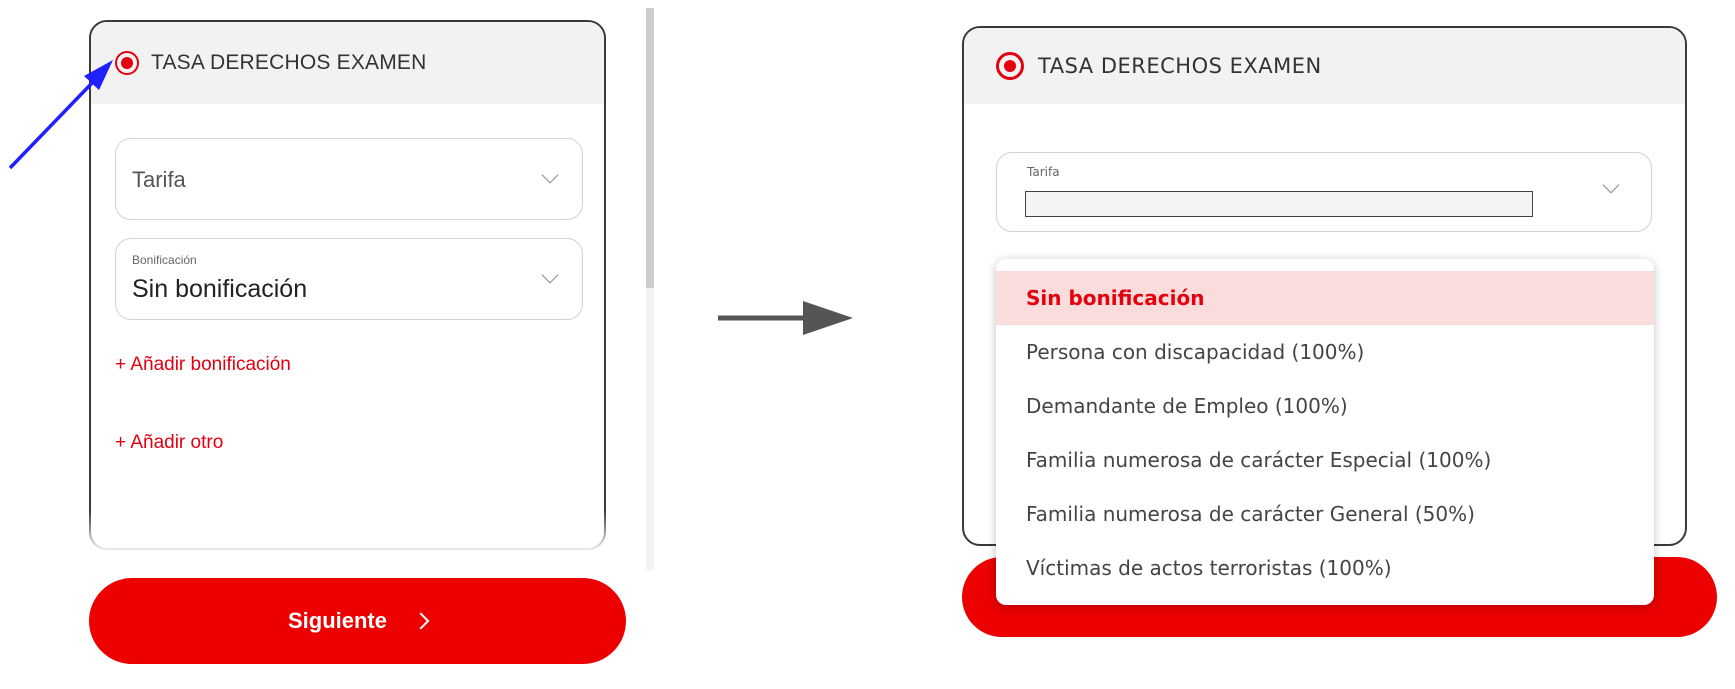 This screenshot has height=689, width=1735. Describe the element at coordinates (1180, 66) in the screenshot. I see `section-title: TASA DERECHOS EXAMEN` at that location.